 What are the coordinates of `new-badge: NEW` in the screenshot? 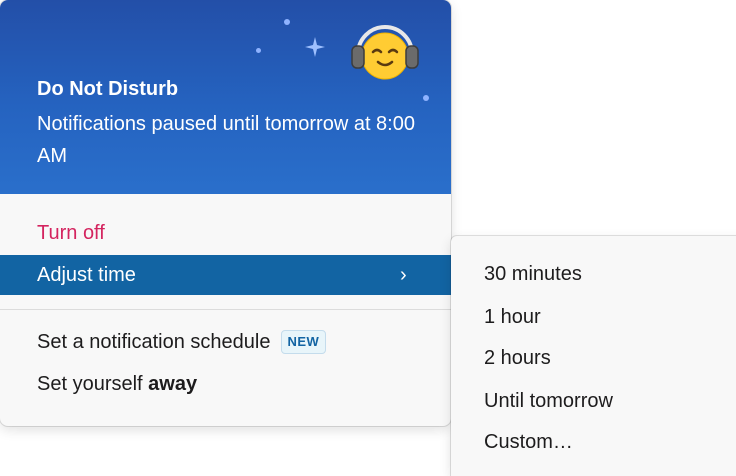 It's located at (303, 342).